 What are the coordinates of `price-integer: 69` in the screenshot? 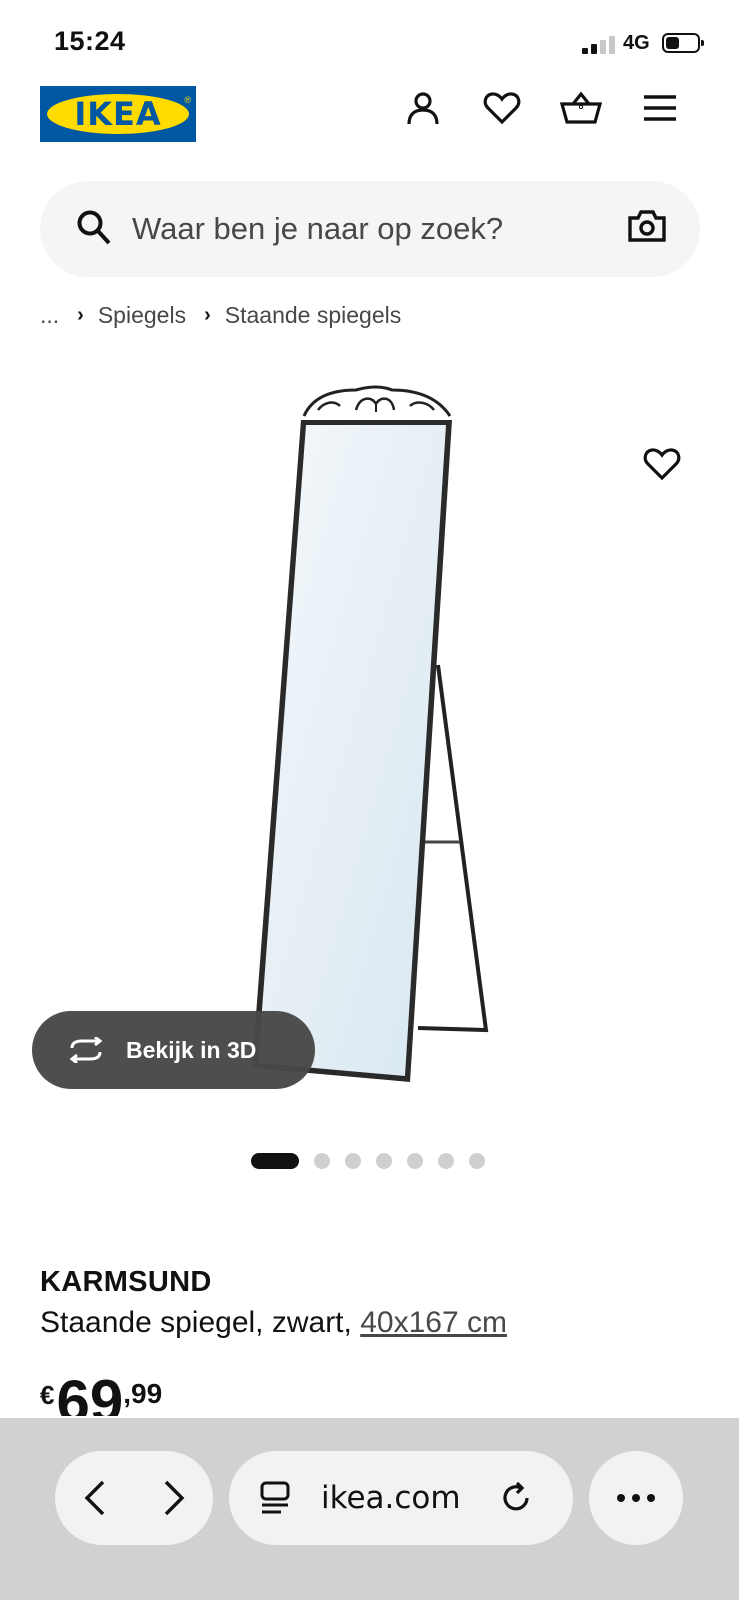 It's located at (90, 1394).